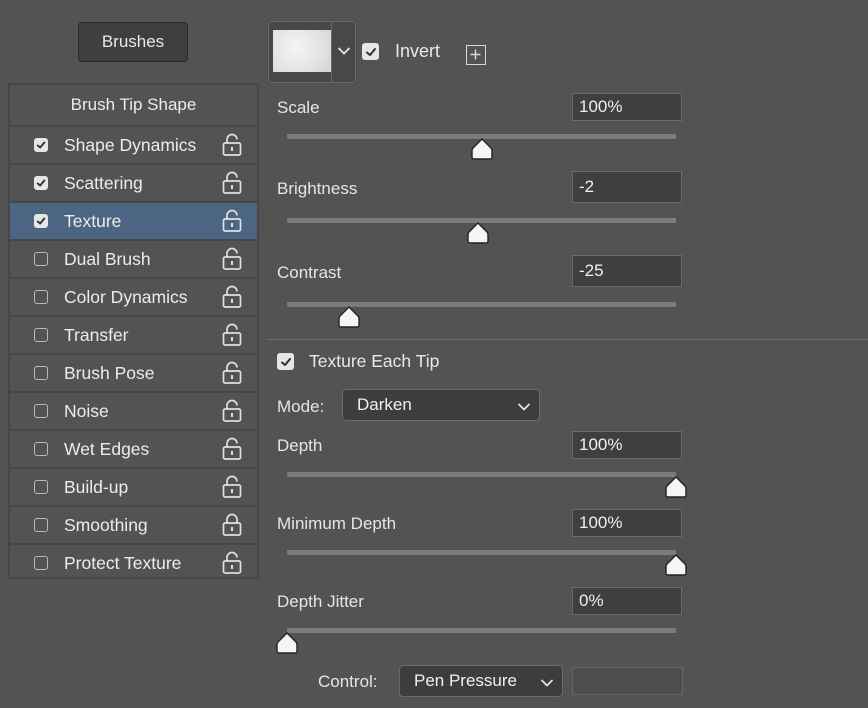 The image size is (868, 708). I want to click on texture-each-tip-checkbox, so click(285, 361).